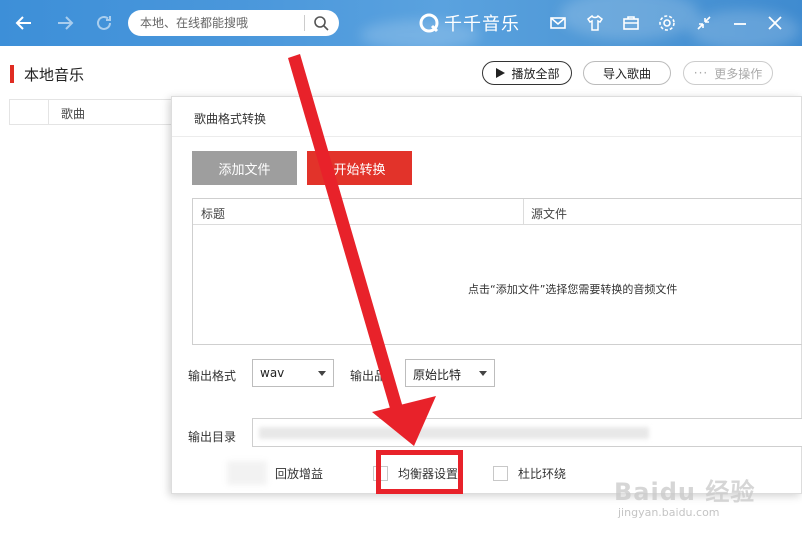  I want to click on more-label: 更多操作, so click(738, 73).